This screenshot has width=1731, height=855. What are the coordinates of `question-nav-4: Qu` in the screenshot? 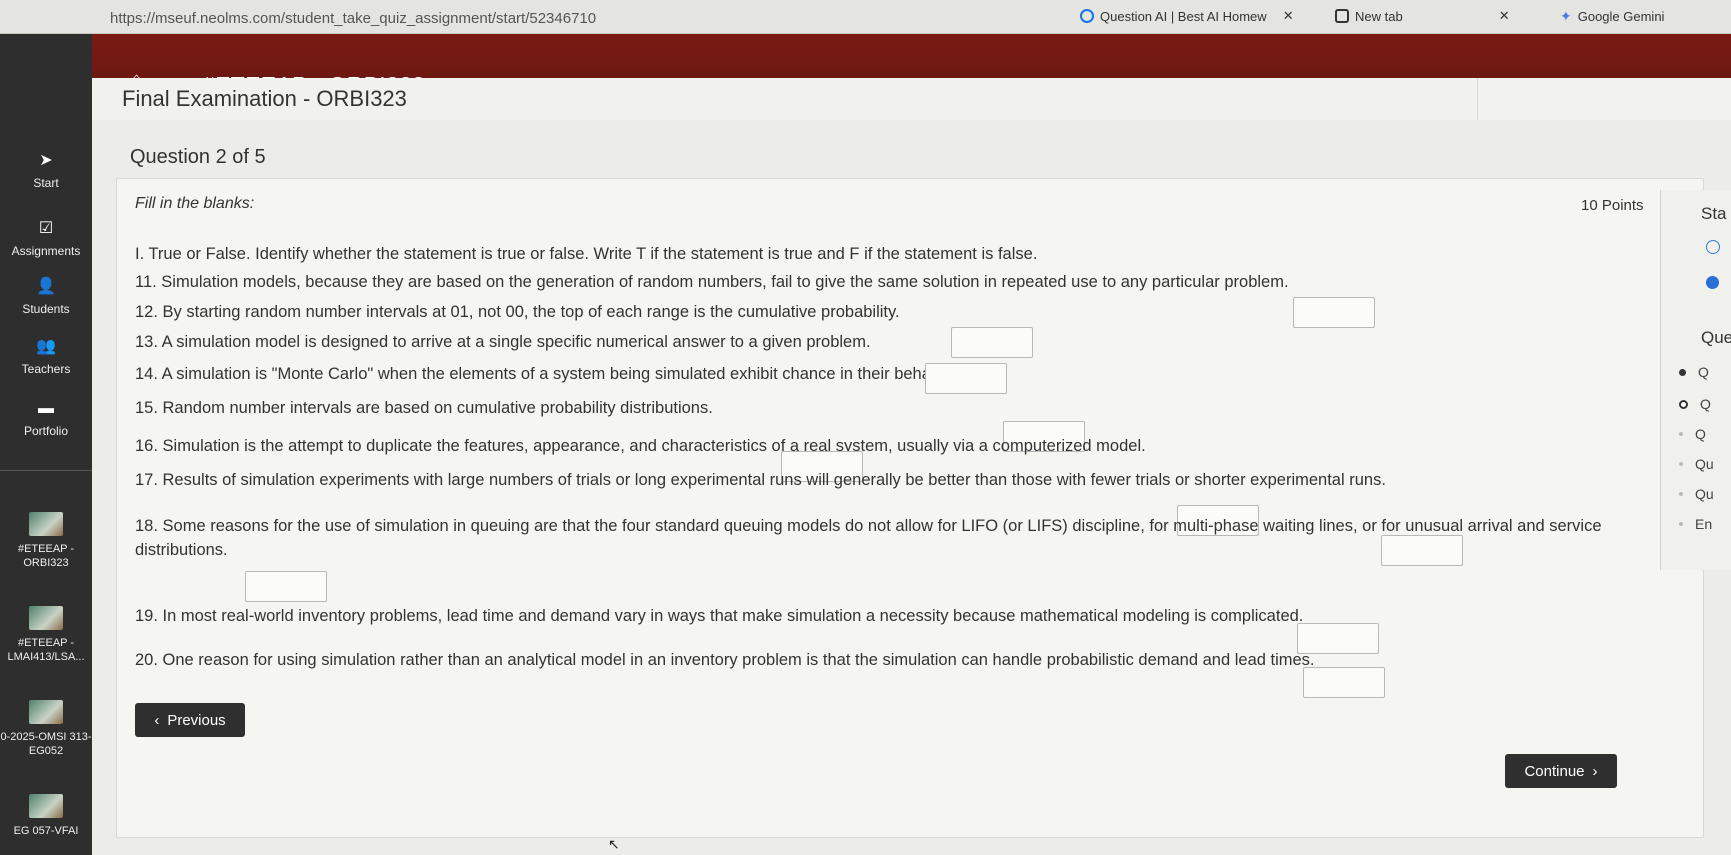 It's located at (1696, 464).